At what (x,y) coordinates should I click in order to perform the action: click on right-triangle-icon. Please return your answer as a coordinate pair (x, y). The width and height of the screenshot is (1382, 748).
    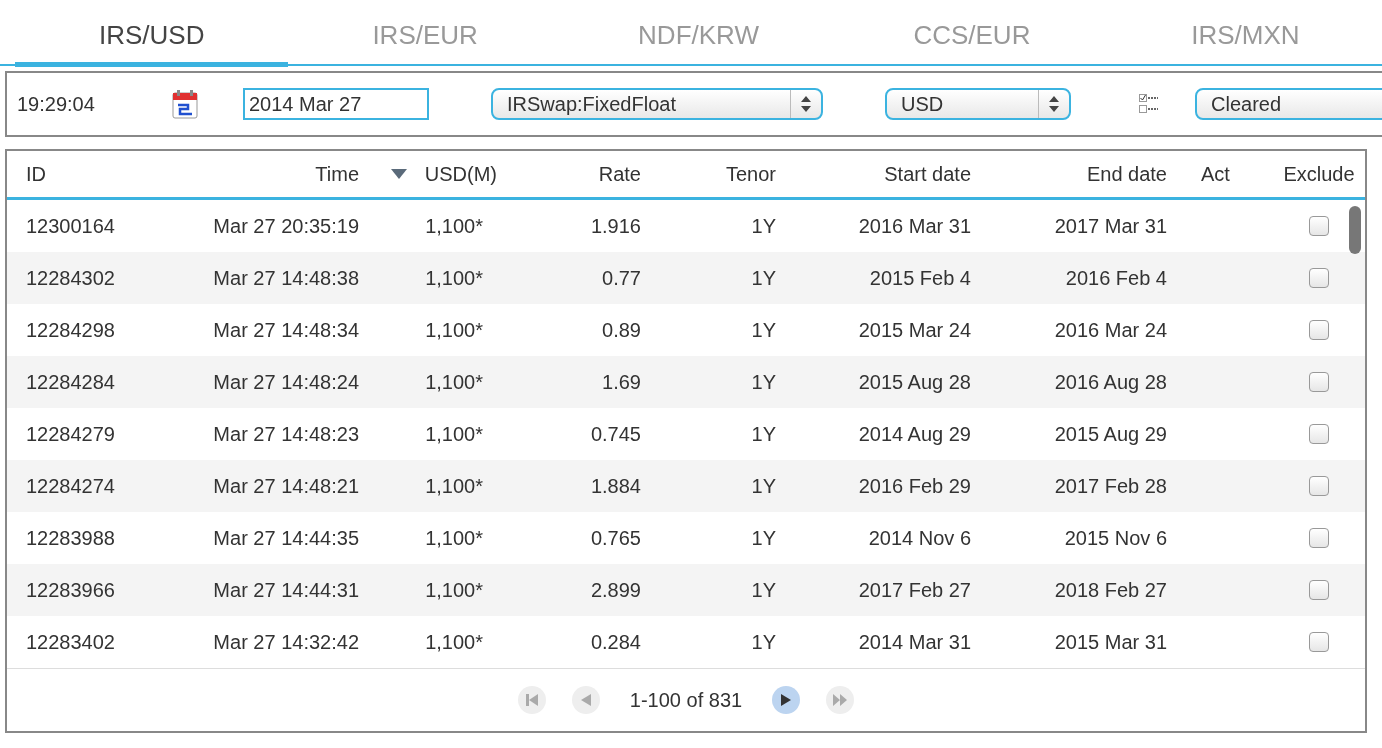
    Looking at the image, I should click on (786, 700).